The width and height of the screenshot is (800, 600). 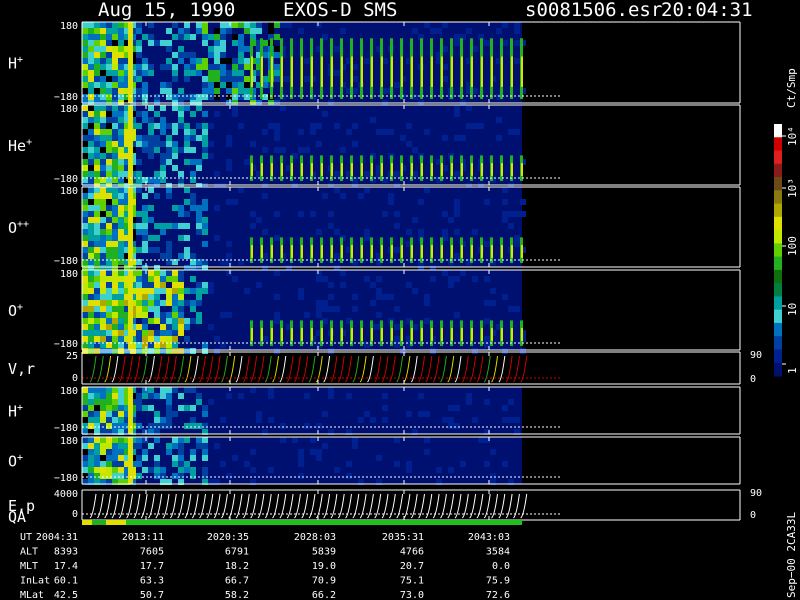 I want to click on ephemeris-value: 58.2, so click(x=237, y=595).